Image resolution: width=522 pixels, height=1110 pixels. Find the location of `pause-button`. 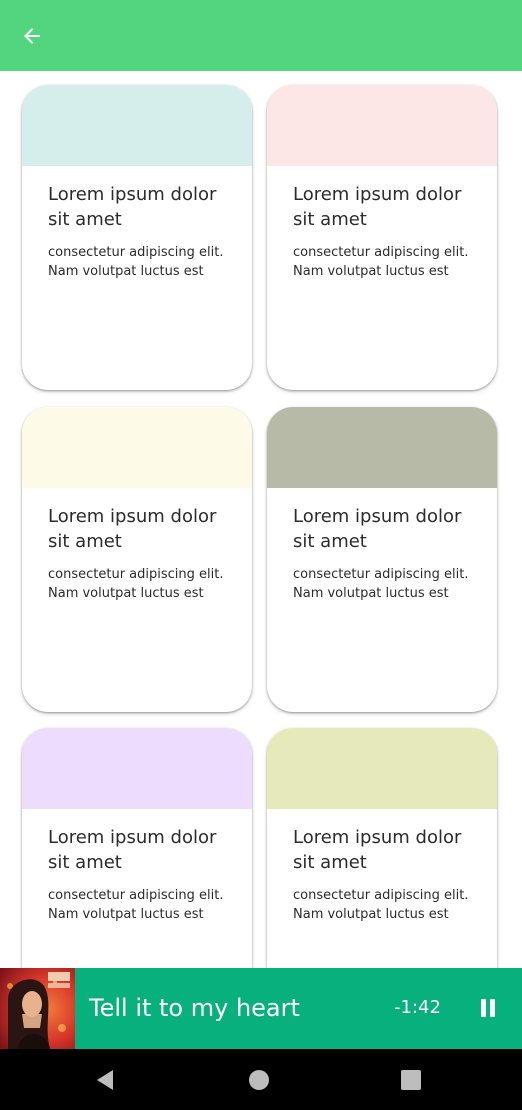

pause-button is located at coordinates (488, 1008).